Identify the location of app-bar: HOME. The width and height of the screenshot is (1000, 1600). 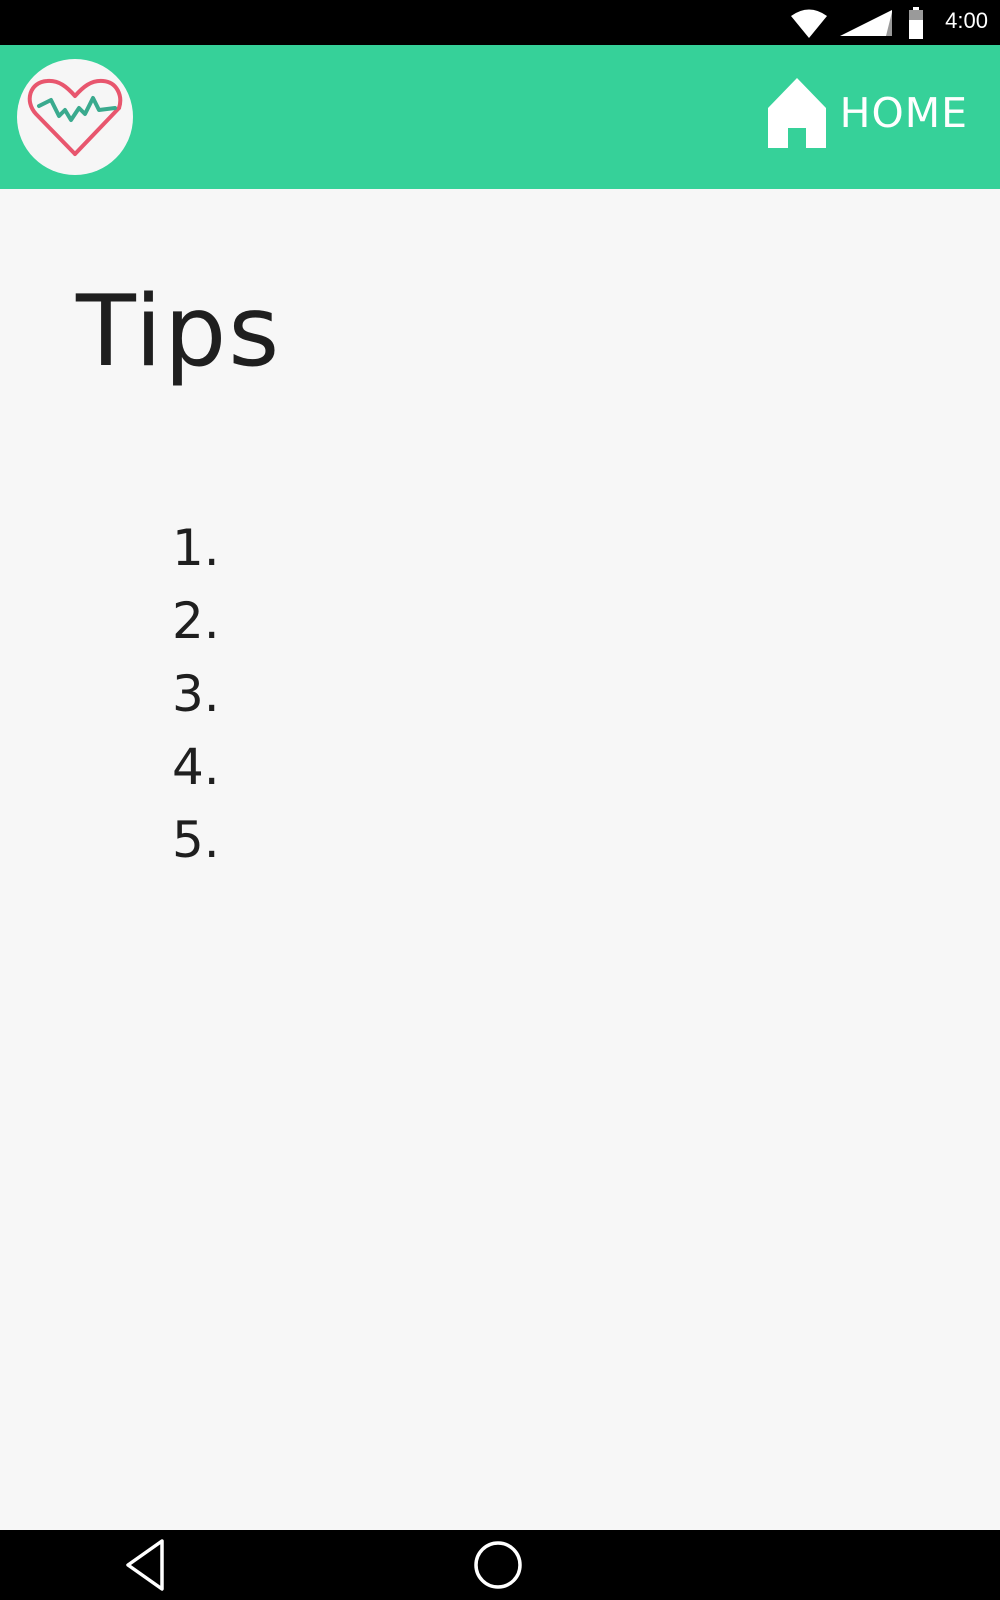
(500, 117).